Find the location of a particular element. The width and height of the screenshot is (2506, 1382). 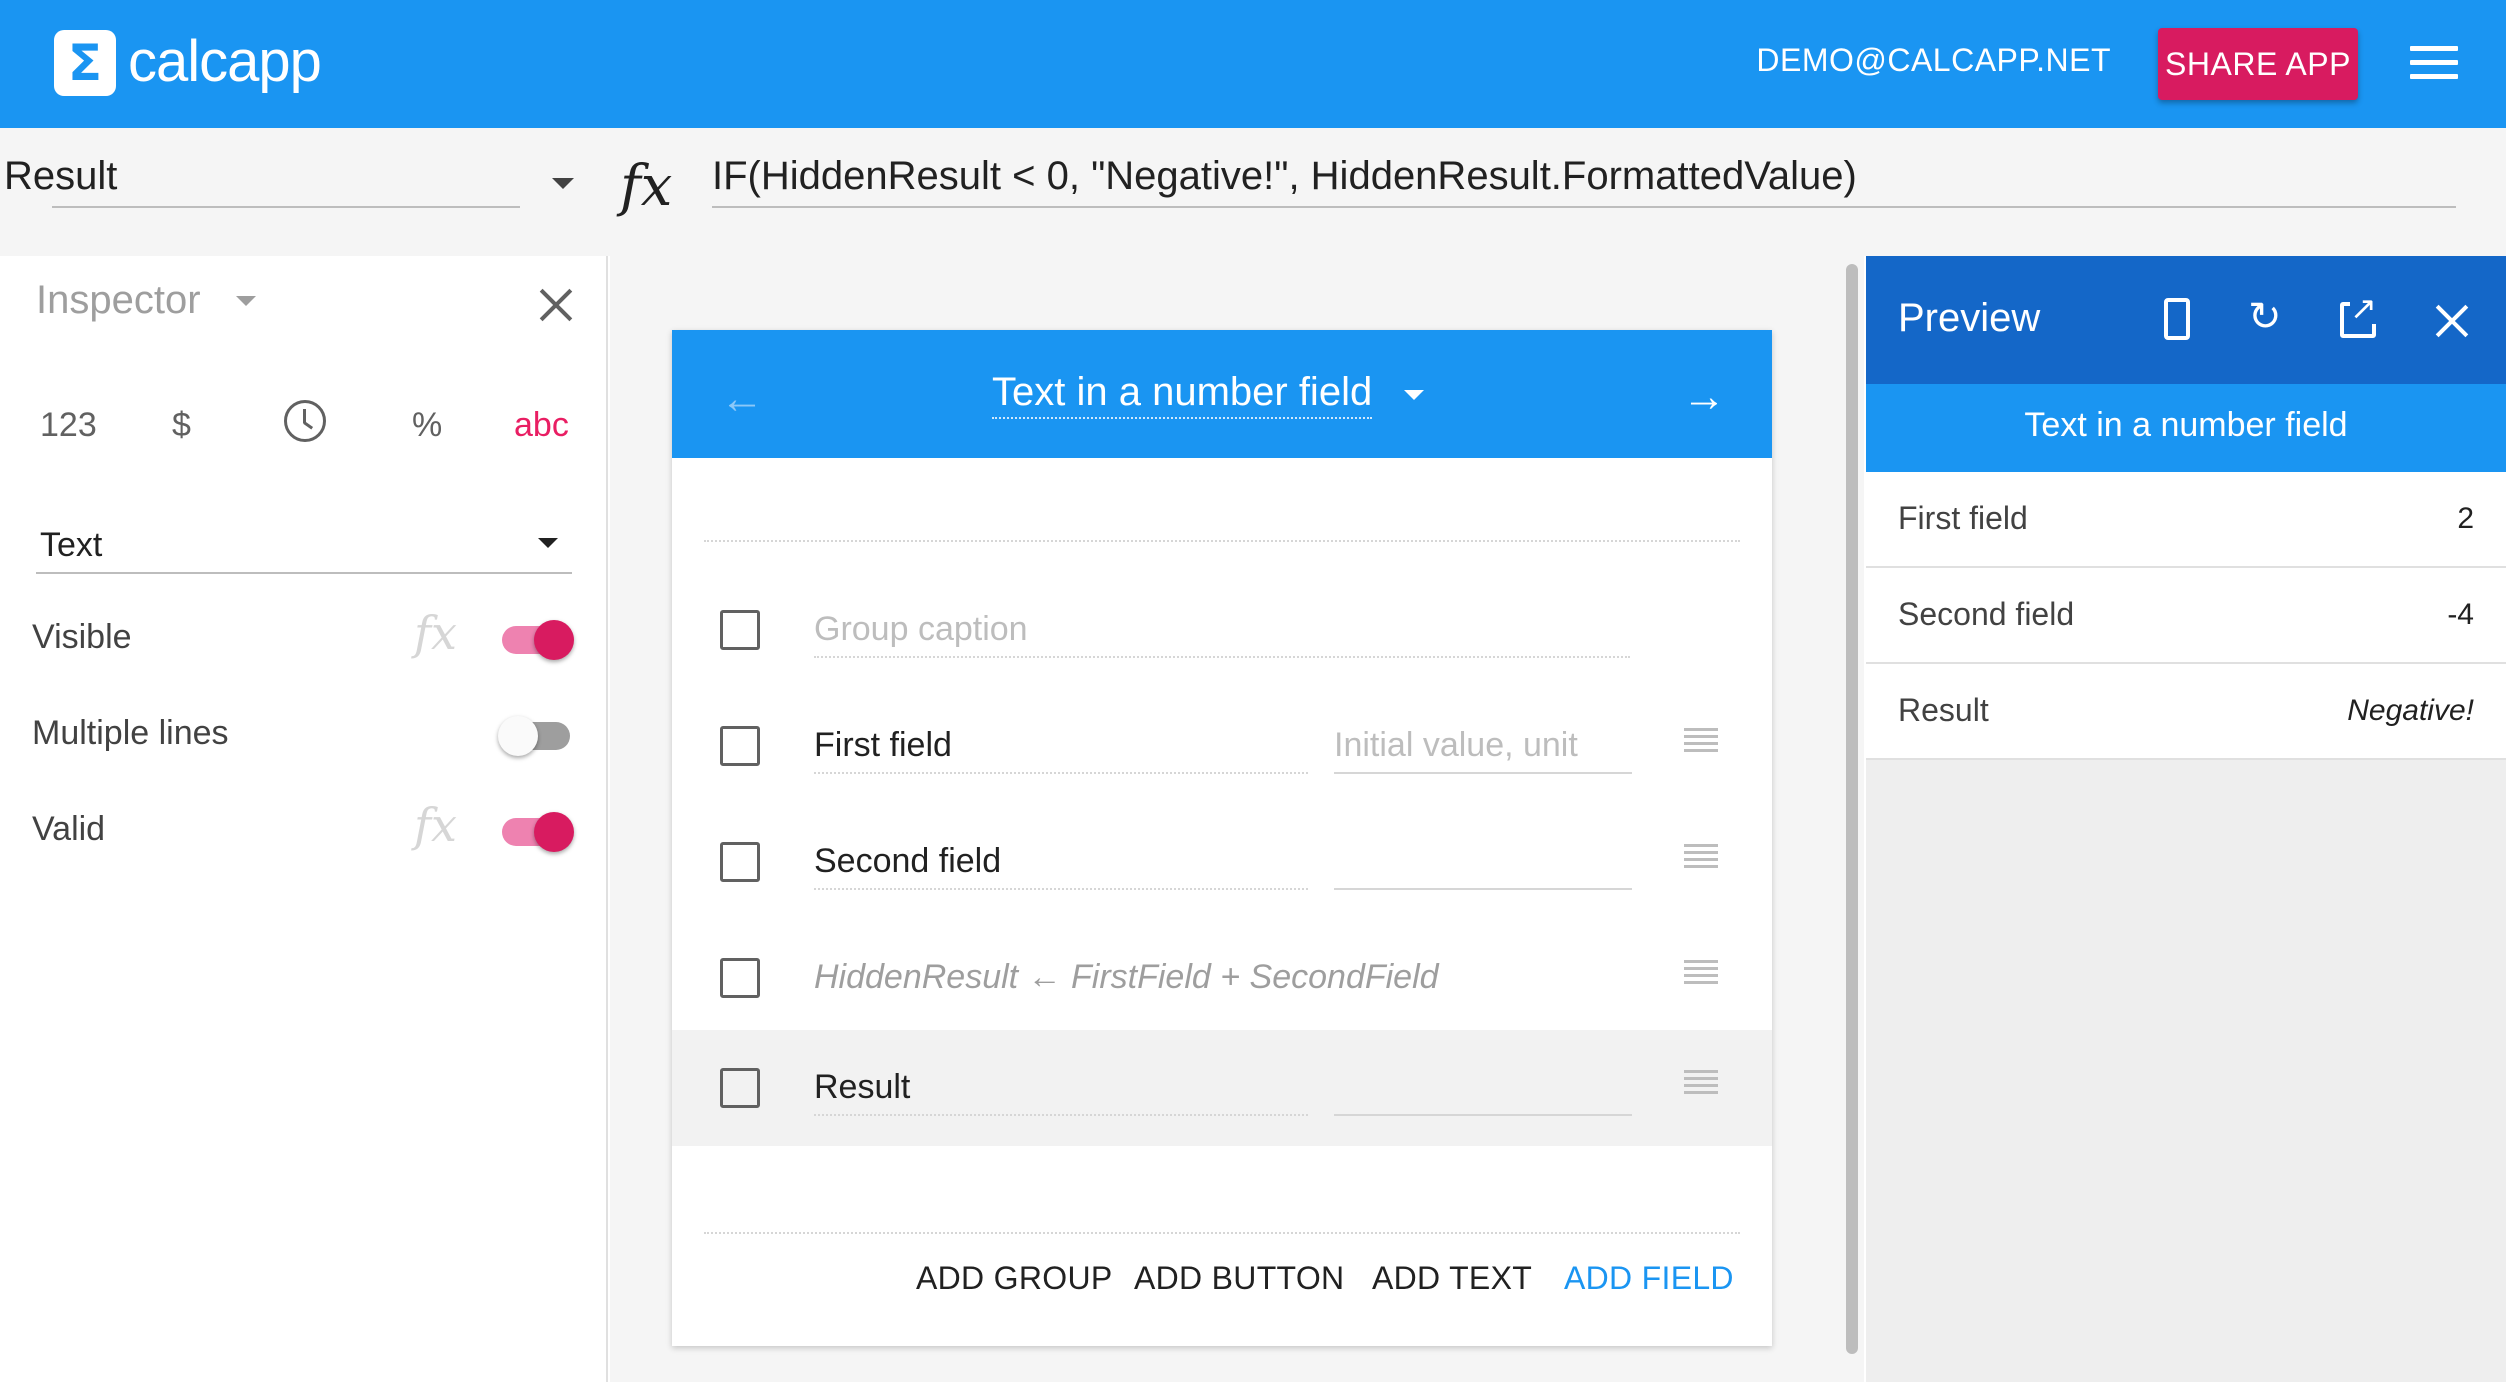

preview-field-row: Second field -4 is located at coordinates (2186, 616).